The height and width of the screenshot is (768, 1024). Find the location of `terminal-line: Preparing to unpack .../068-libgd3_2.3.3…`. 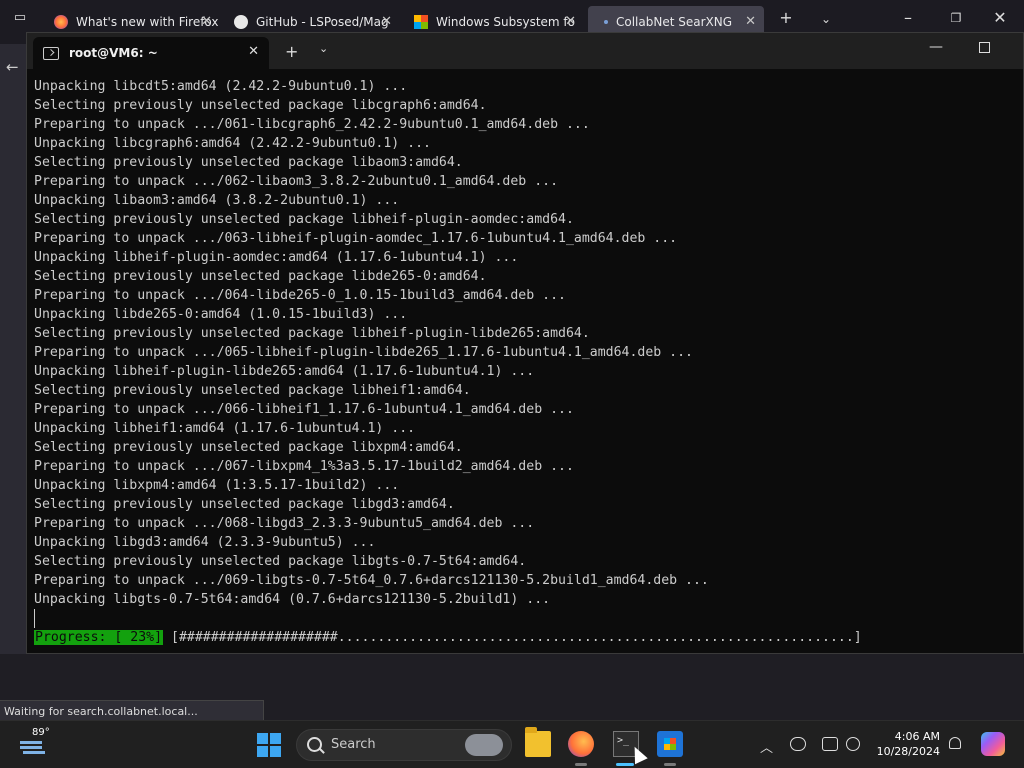

terminal-line: Preparing to unpack .../068-libgd3_2.3.3… is located at coordinates (284, 523).